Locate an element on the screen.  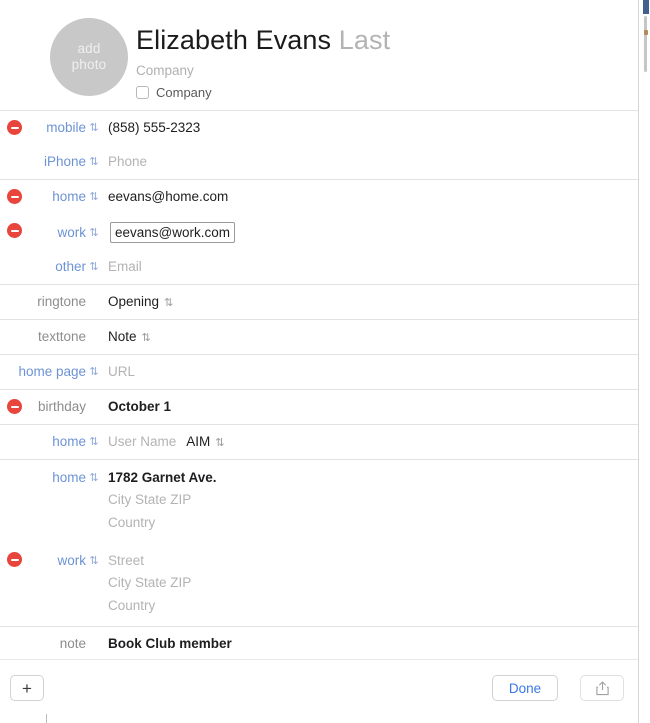
field-value-text: (858) 555-2323 is located at coordinates (154, 127).